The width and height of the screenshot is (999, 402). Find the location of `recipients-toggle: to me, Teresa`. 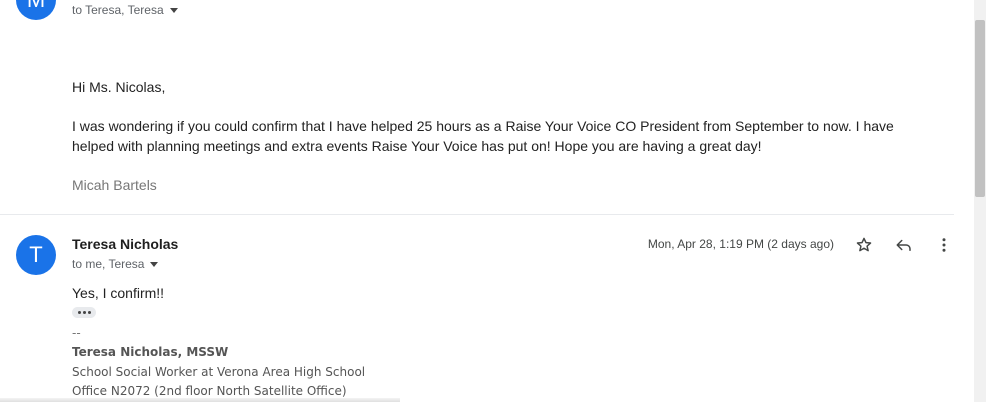

recipients-toggle: to me, Teresa is located at coordinates (115, 264).